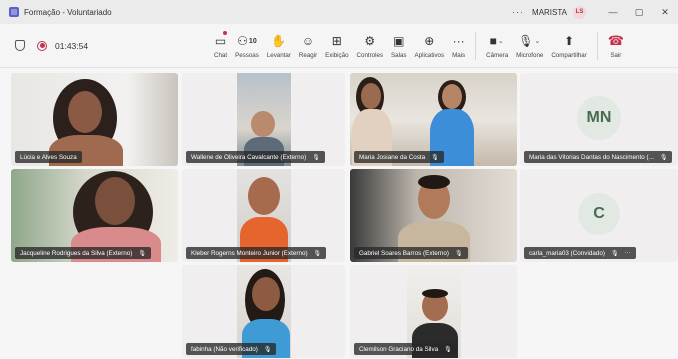 This screenshot has width=678, height=359. What do you see at coordinates (263, 311) in the screenshot?
I see `participant-tile: fabinha (Não verificado) 🎙` at bounding box center [263, 311].